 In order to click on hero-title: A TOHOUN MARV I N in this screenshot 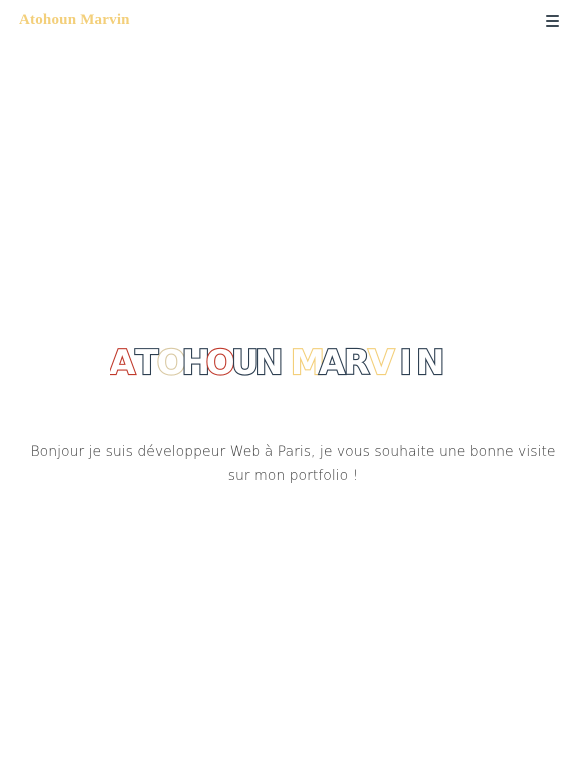, I will do `click(278, 361)`.